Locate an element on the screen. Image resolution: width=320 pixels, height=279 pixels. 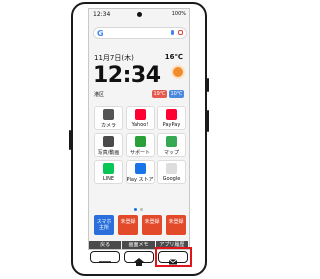
tab-back: 戻る is located at coordinates (106, 245).